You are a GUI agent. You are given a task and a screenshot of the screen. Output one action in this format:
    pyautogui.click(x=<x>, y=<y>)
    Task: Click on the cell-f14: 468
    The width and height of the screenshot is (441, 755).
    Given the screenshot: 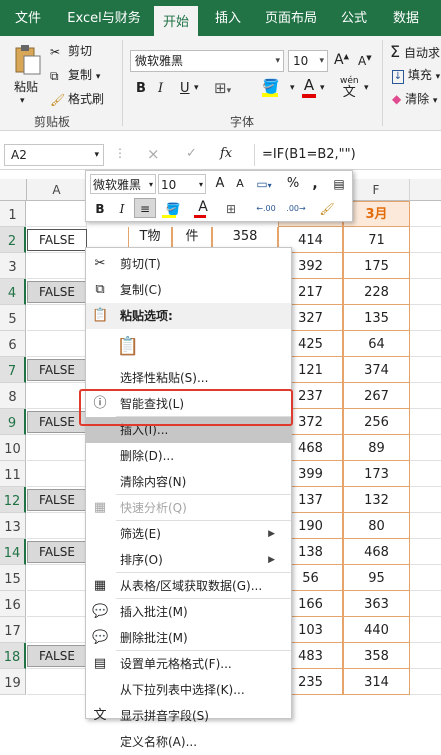 What is the action you would take?
    pyautogui.click(x=376, y=552)
    